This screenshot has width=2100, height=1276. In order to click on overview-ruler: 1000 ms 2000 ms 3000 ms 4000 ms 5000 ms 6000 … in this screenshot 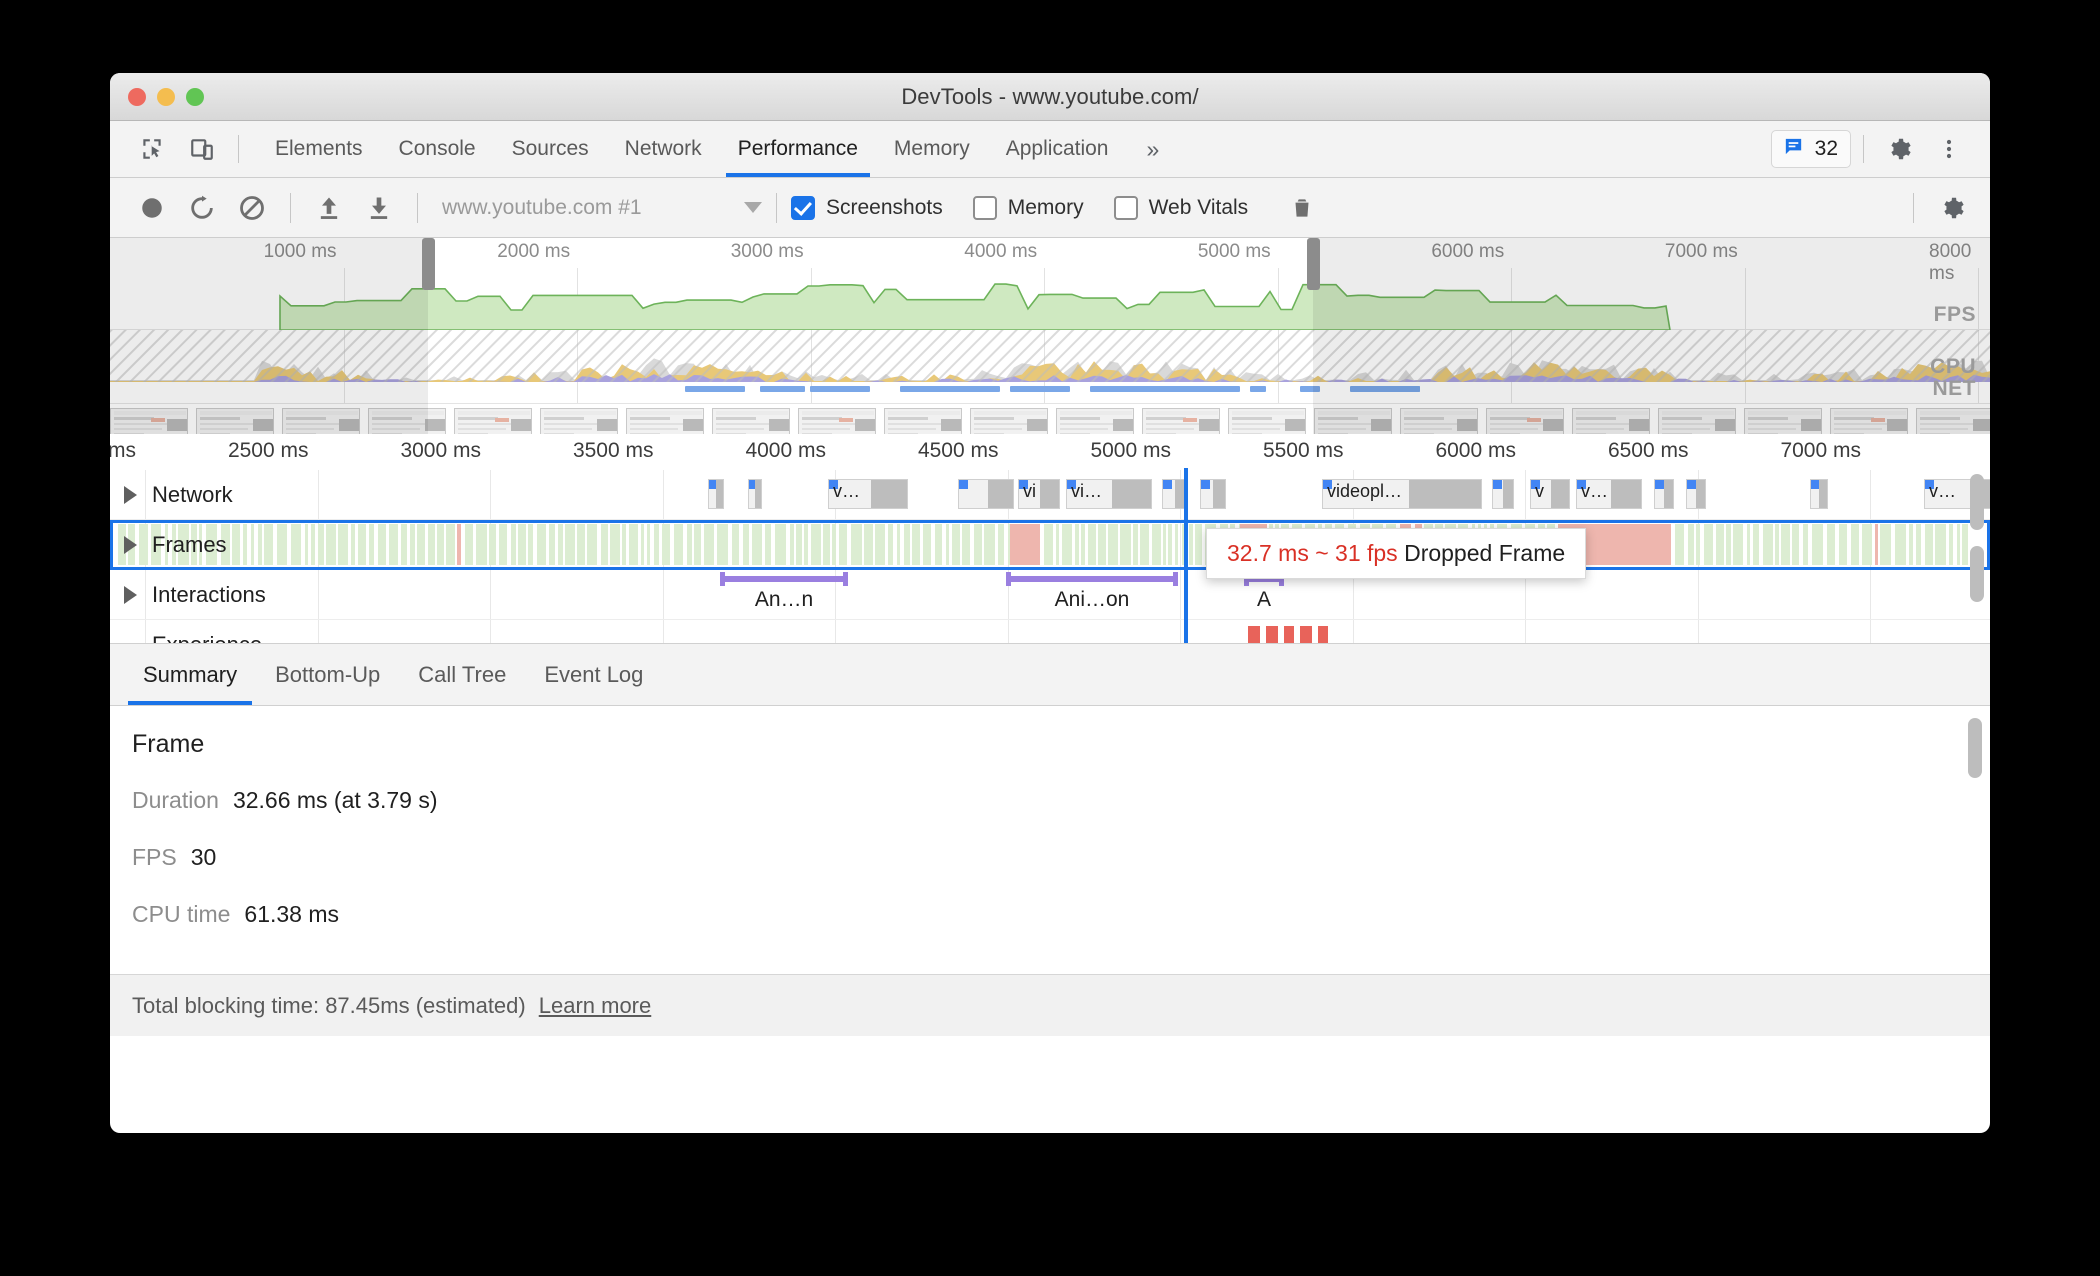, I will do `click(1050, 261)`.